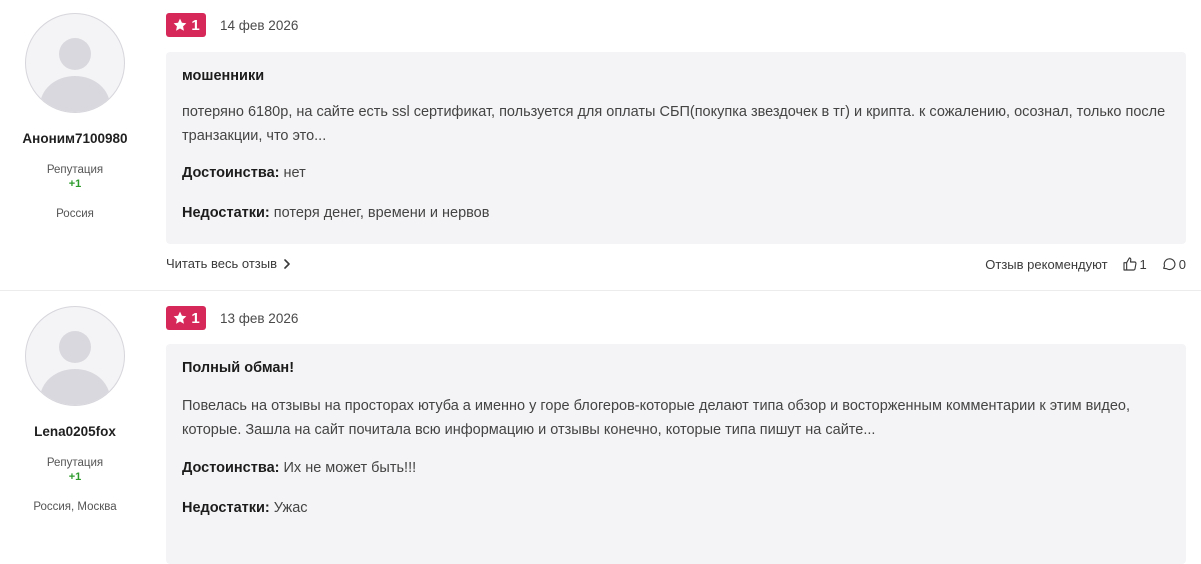  I want to click on chevron-right-icon, so click(287, 263).